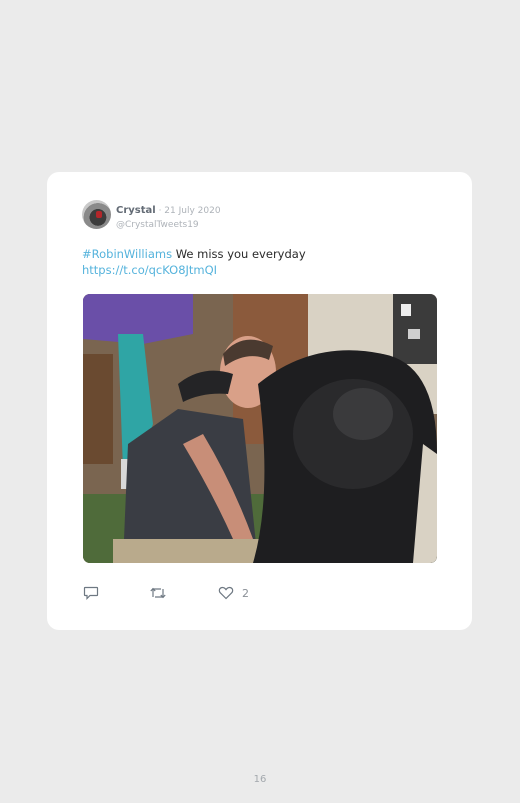 Image resolution: width=520 pixels, height=803 pixels. What do you see at coordinates (263, 593) in the screenshot?
I see `tweet-actions: 2` at bounding box center [263, 593].